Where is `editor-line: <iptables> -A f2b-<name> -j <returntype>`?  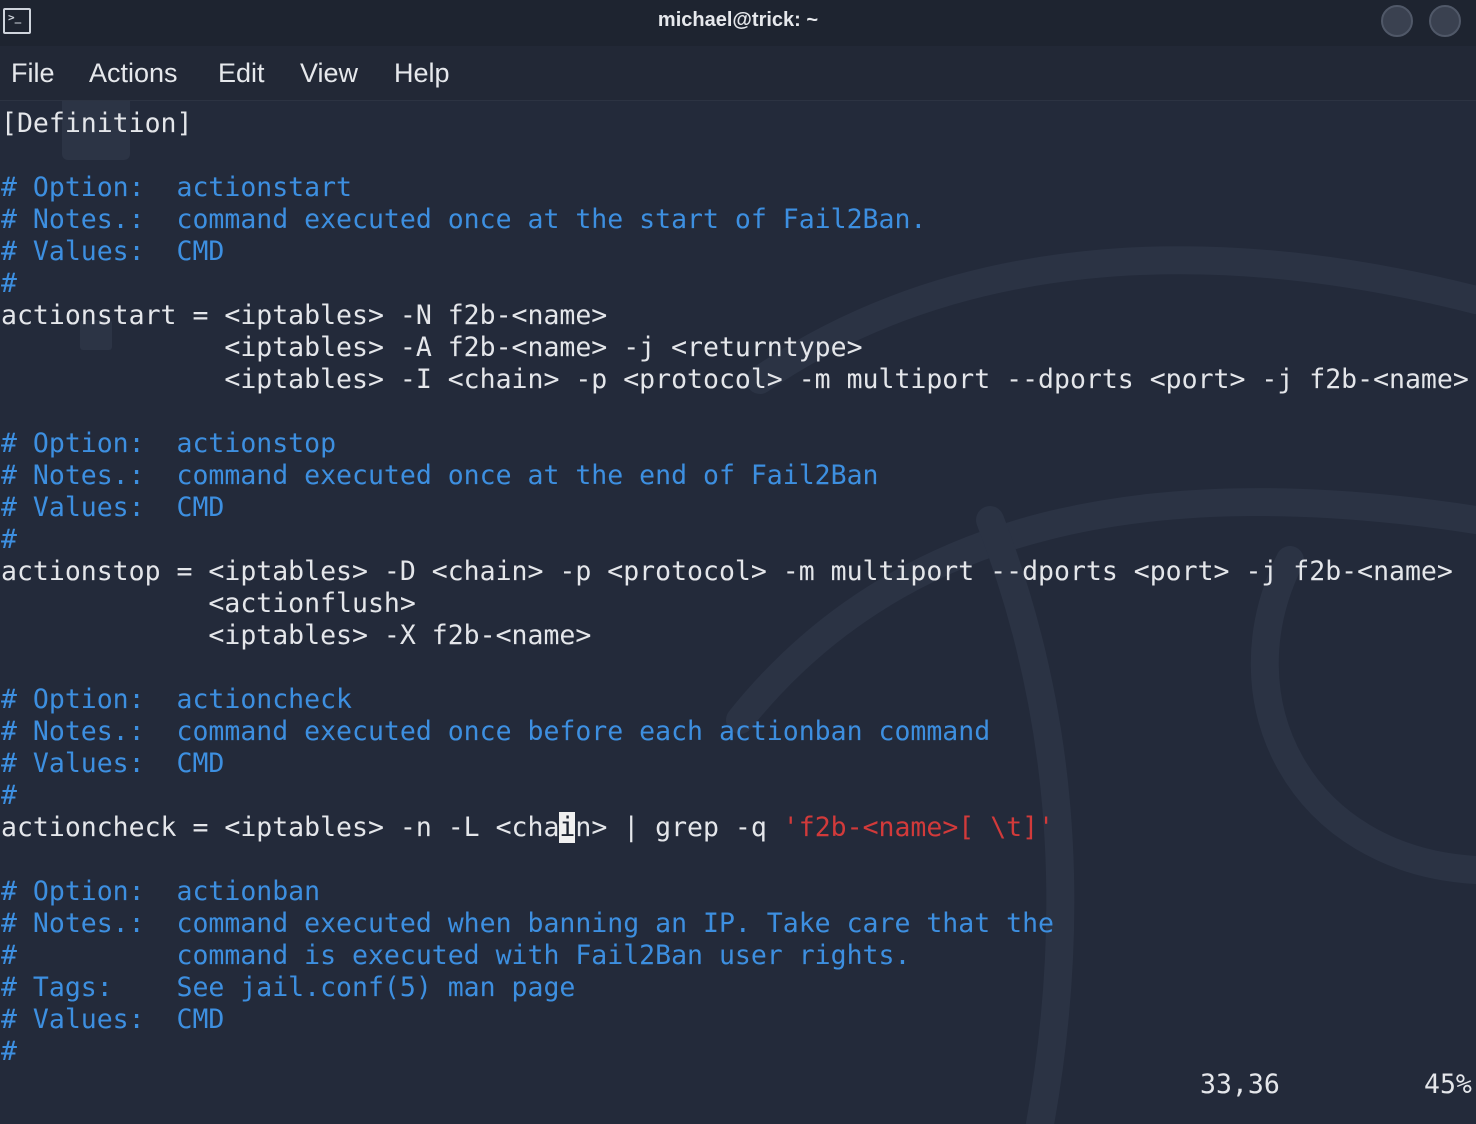 editor-line: <iptables> -A f2b-<name> -j <returntype> is located at coordinates (432, 347).